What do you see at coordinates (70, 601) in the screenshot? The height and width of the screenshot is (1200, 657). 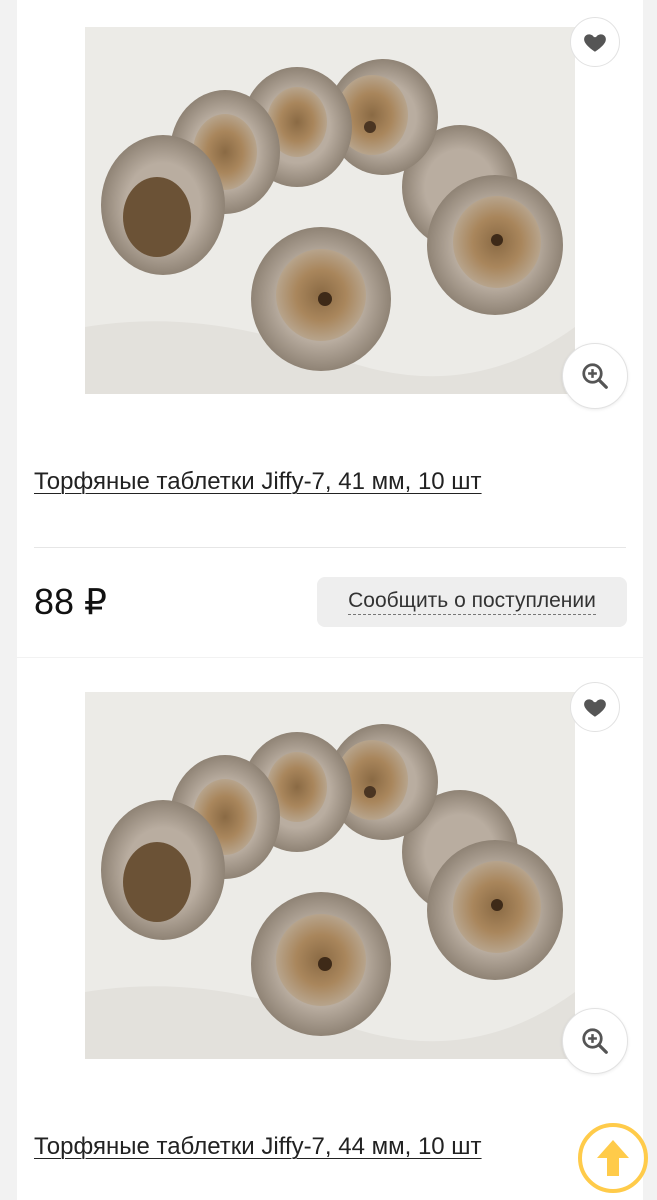 I see `product-price: 88 ₽` at bounding box center [70, 601].